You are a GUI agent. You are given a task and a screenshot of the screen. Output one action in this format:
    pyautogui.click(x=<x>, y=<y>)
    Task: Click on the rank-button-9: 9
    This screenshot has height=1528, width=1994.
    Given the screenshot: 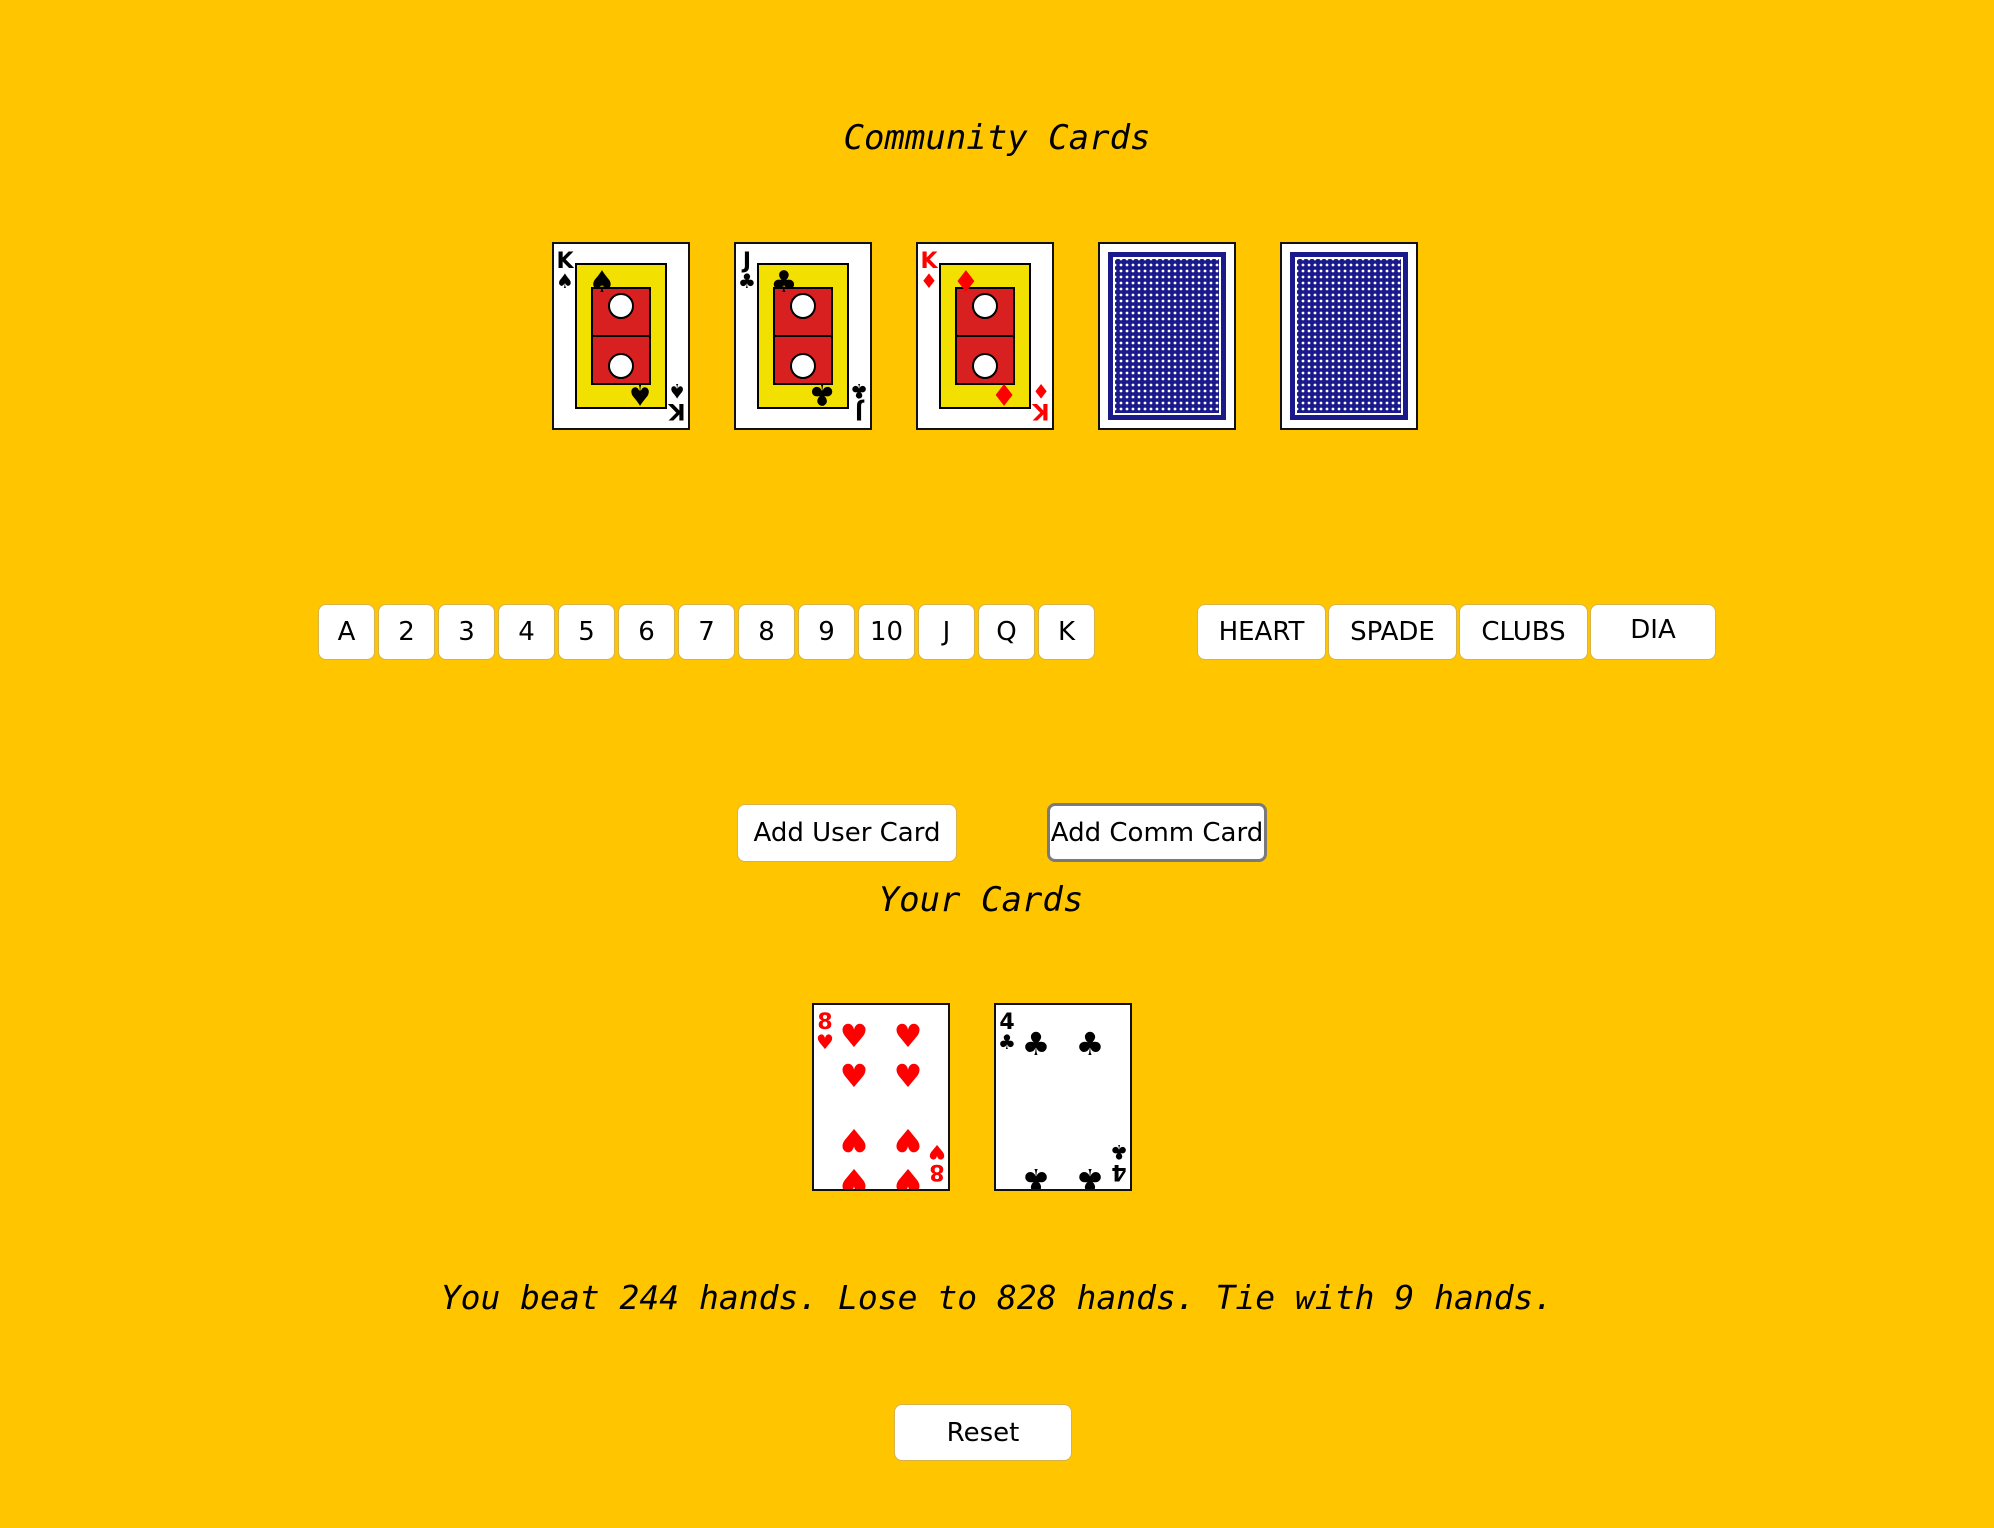 What is the action you would take?
    pyautogui.click(x=826, y=632)
    